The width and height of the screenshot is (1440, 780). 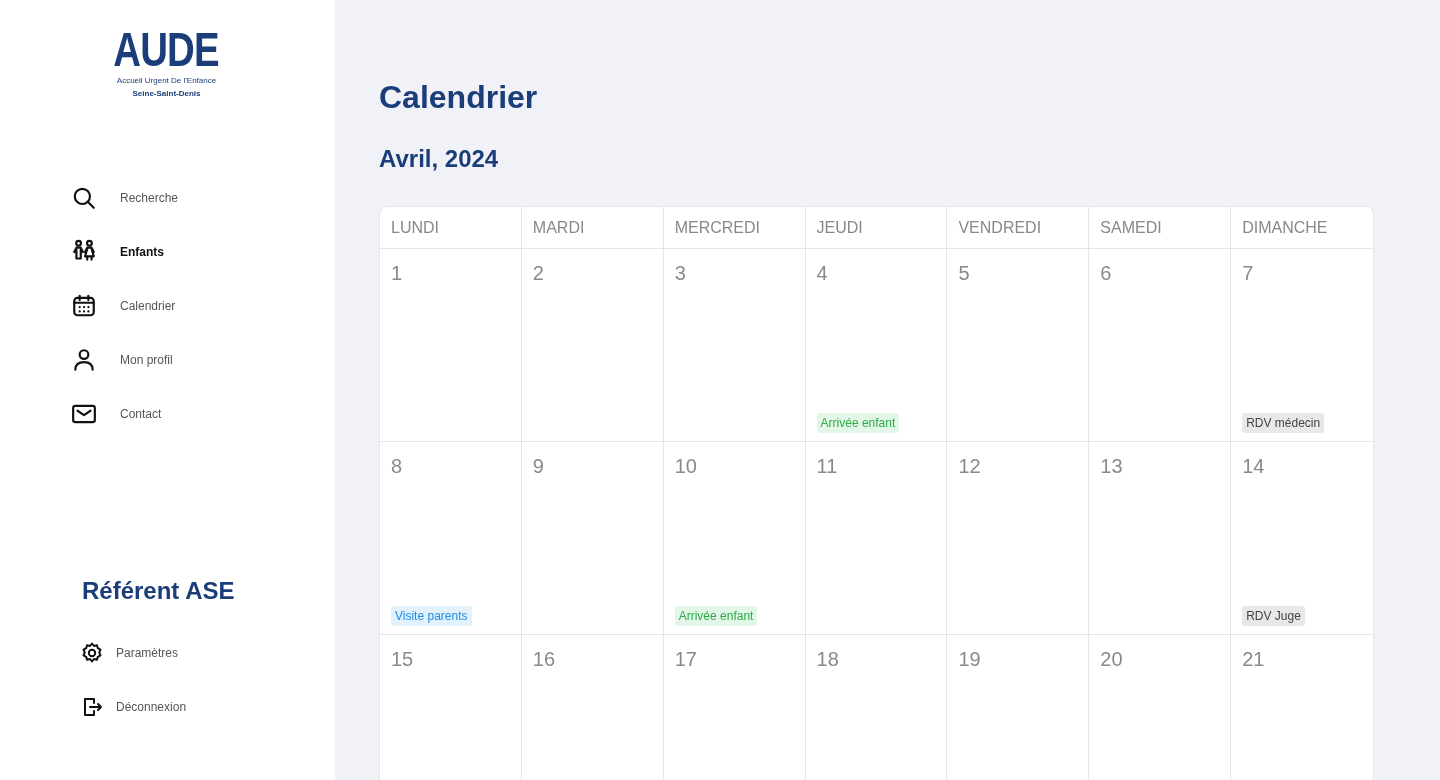 I want to click on day-number: 3, so click(x=680, y=273).